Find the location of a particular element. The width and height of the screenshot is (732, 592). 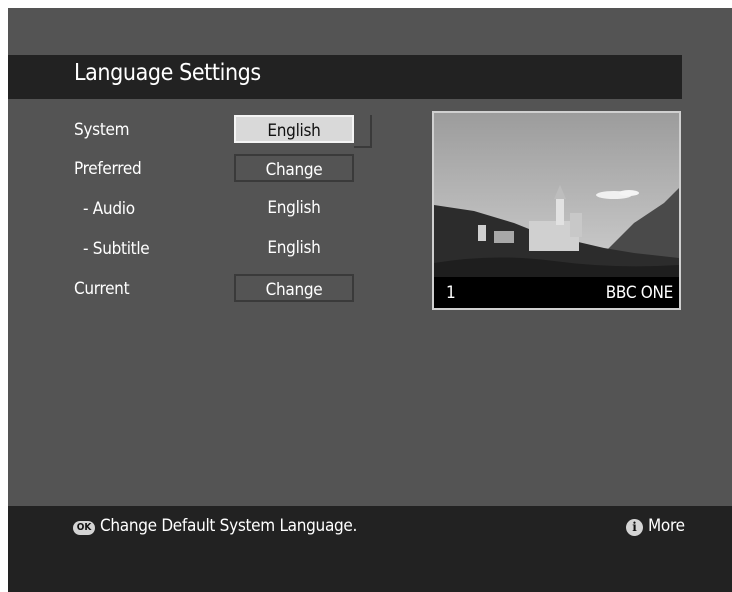

channel-info-bar: 1 BBC ONE is located at coordinates (556, 292).